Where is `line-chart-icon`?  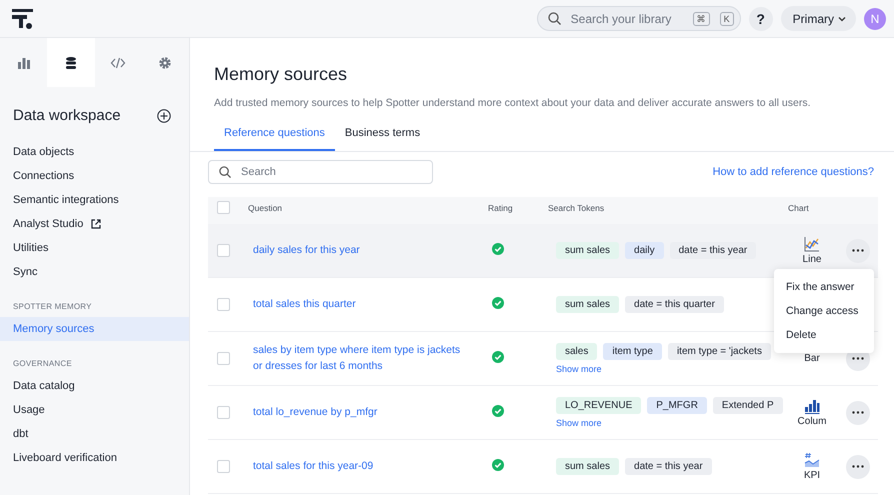 line-chart-icon is located at coordinates (812, 244).